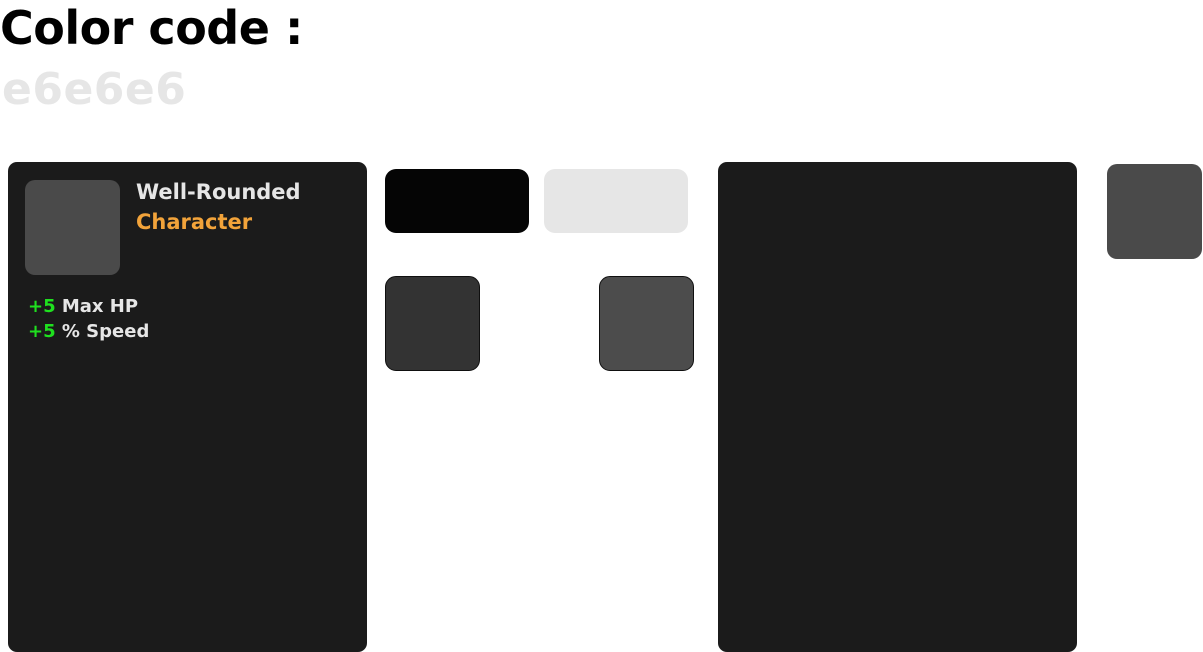 The image size is (1203, 652). What do you see at coordinates (194, 222) in the screenshot?
I see `item-subtitle: Character` at bounding box center [194, 222].